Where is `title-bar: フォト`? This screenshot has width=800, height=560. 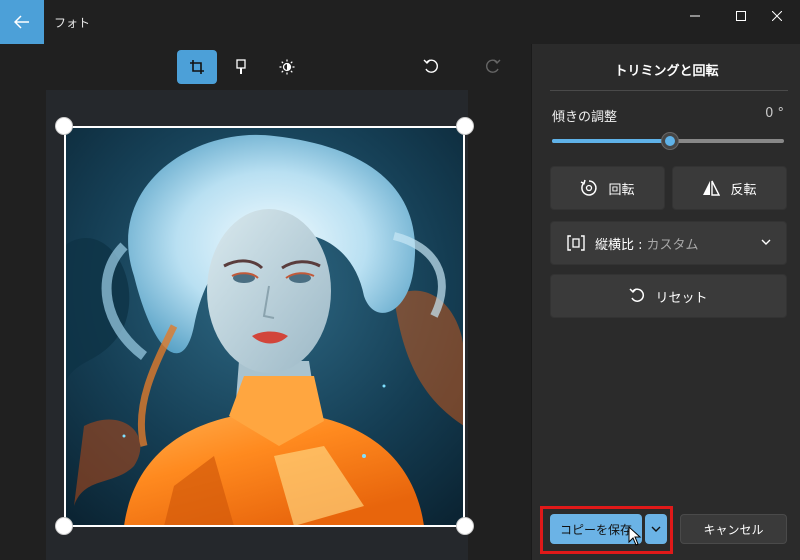 title-bar: フォト is located at coordinates (400, 22).